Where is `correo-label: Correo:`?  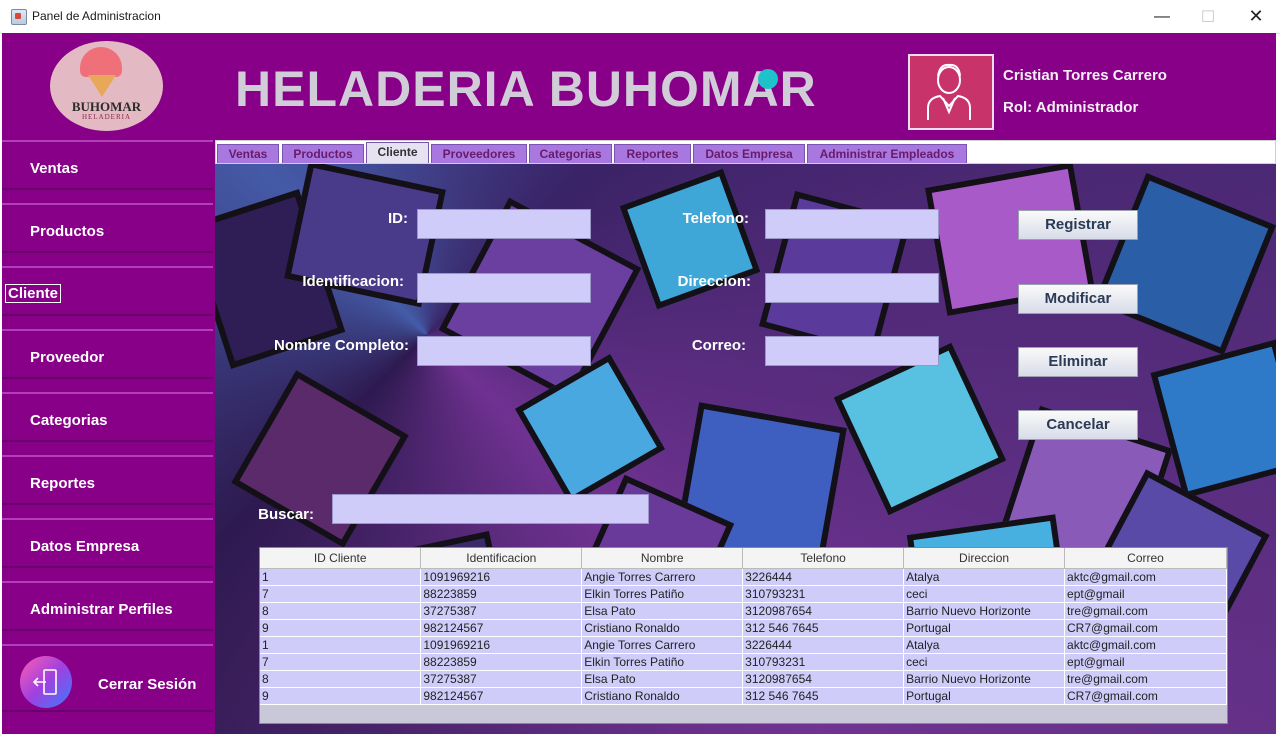 correo-label: Correo: is located at coordinates (718, 345).